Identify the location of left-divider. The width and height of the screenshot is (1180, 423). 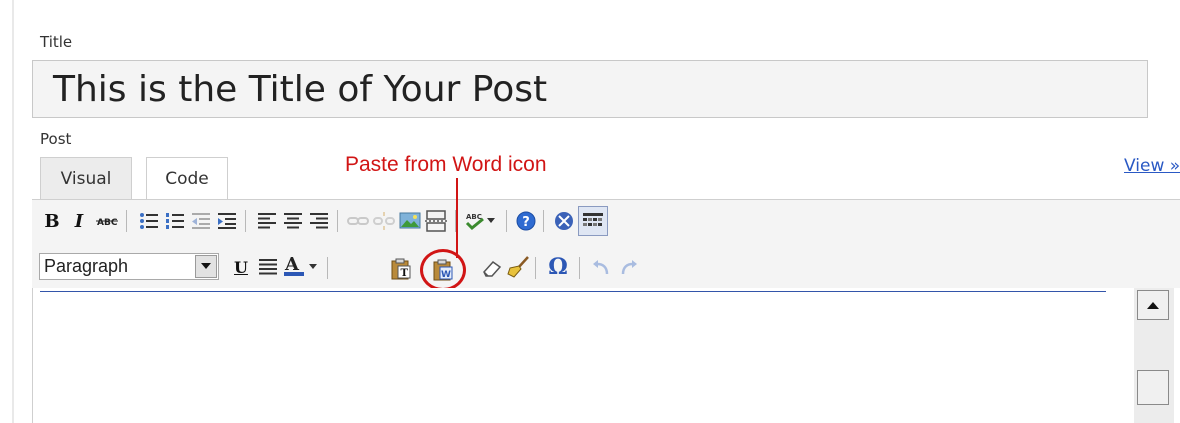
(13, 211).